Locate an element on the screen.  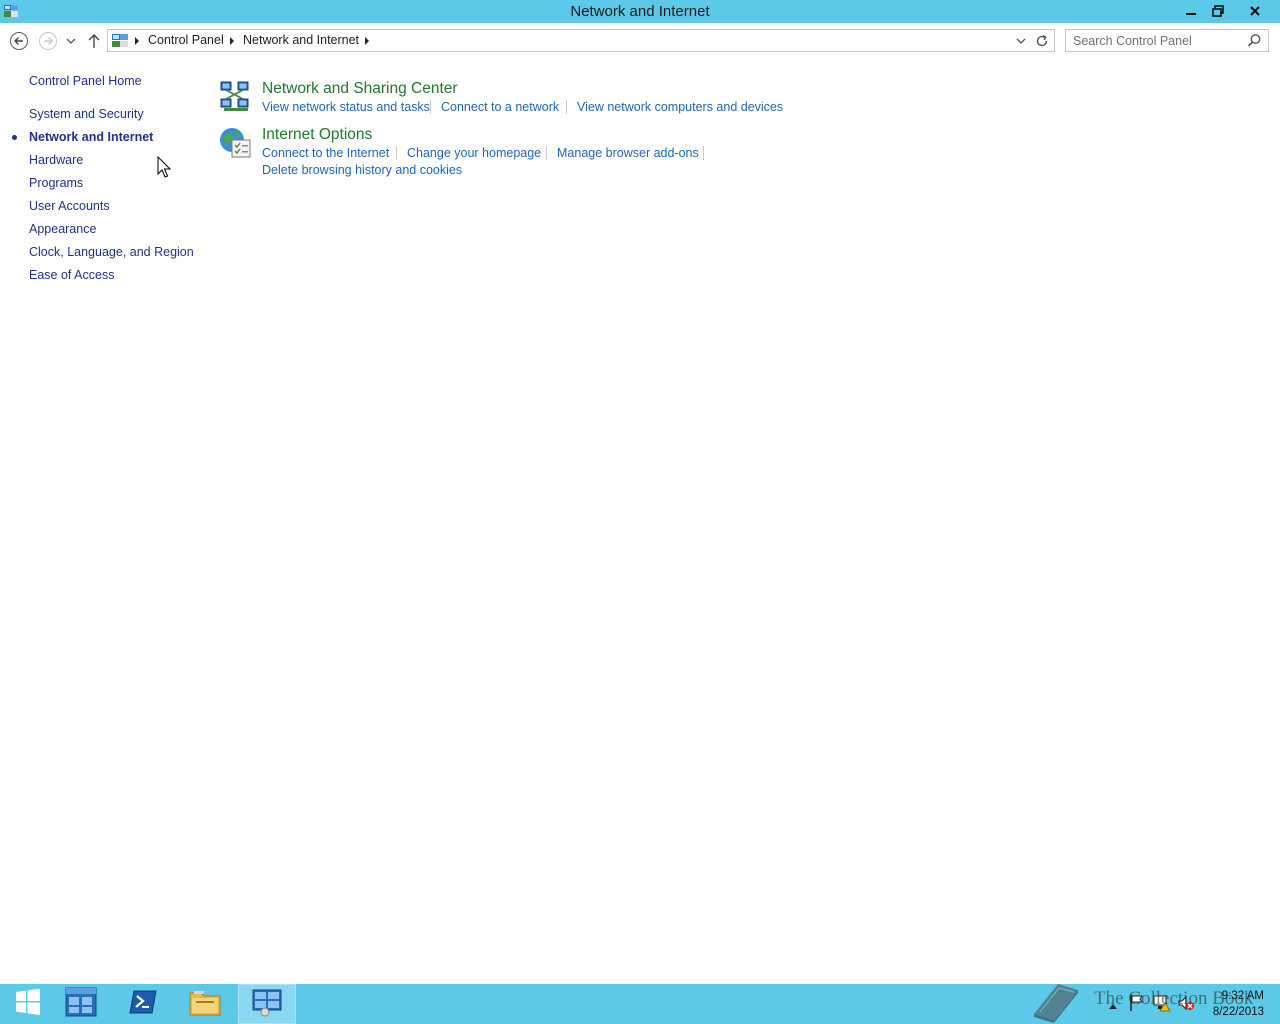
connect-to-internet-link: Connect to the Internet is located at coordinates (325, 153).